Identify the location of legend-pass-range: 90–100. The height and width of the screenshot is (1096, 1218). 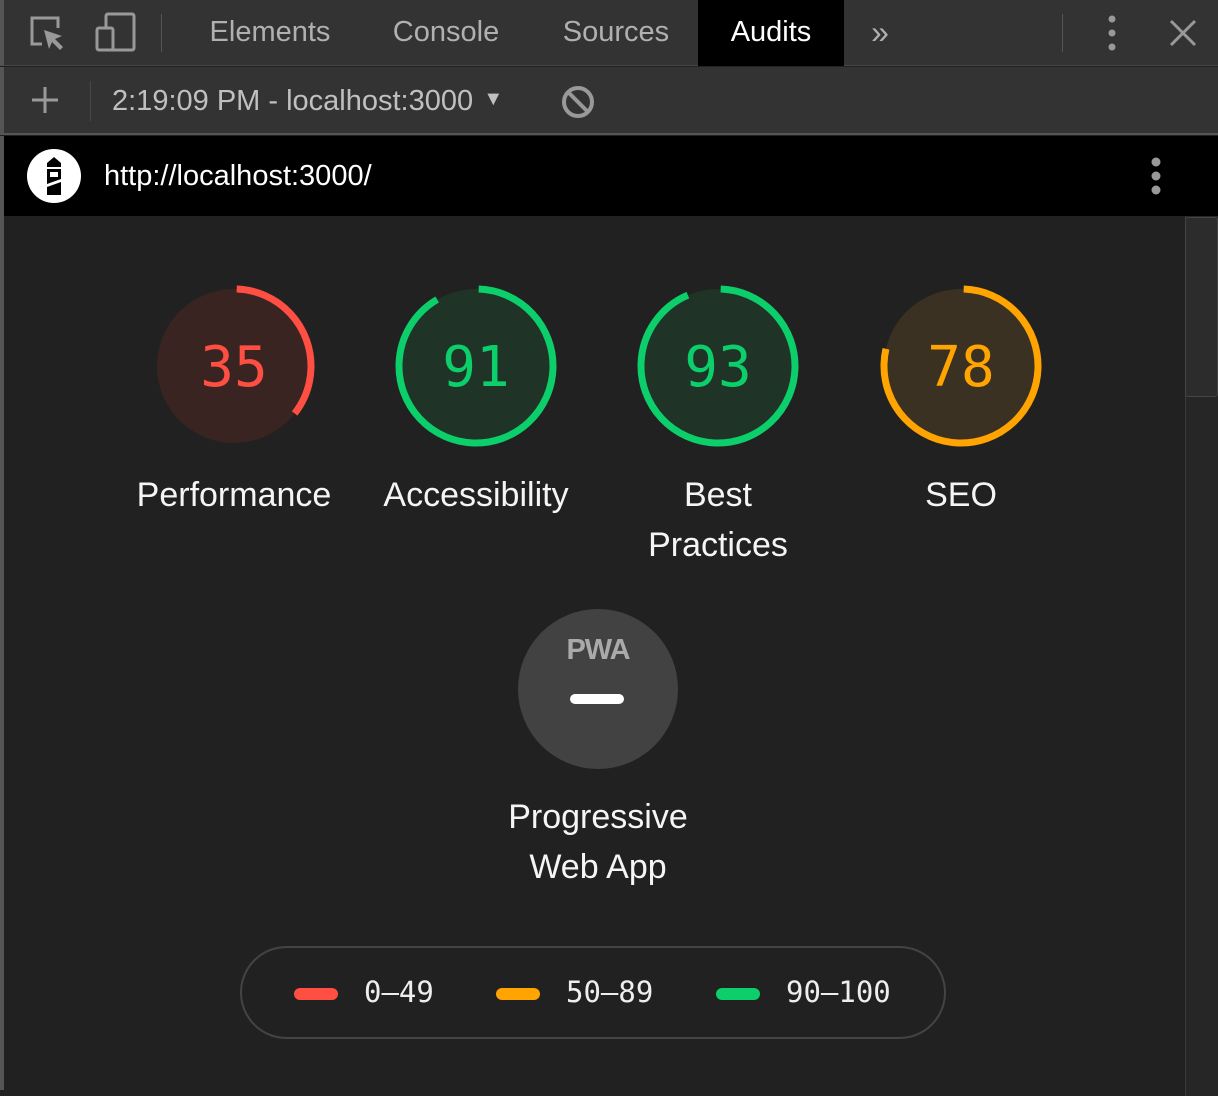
(838, 992).